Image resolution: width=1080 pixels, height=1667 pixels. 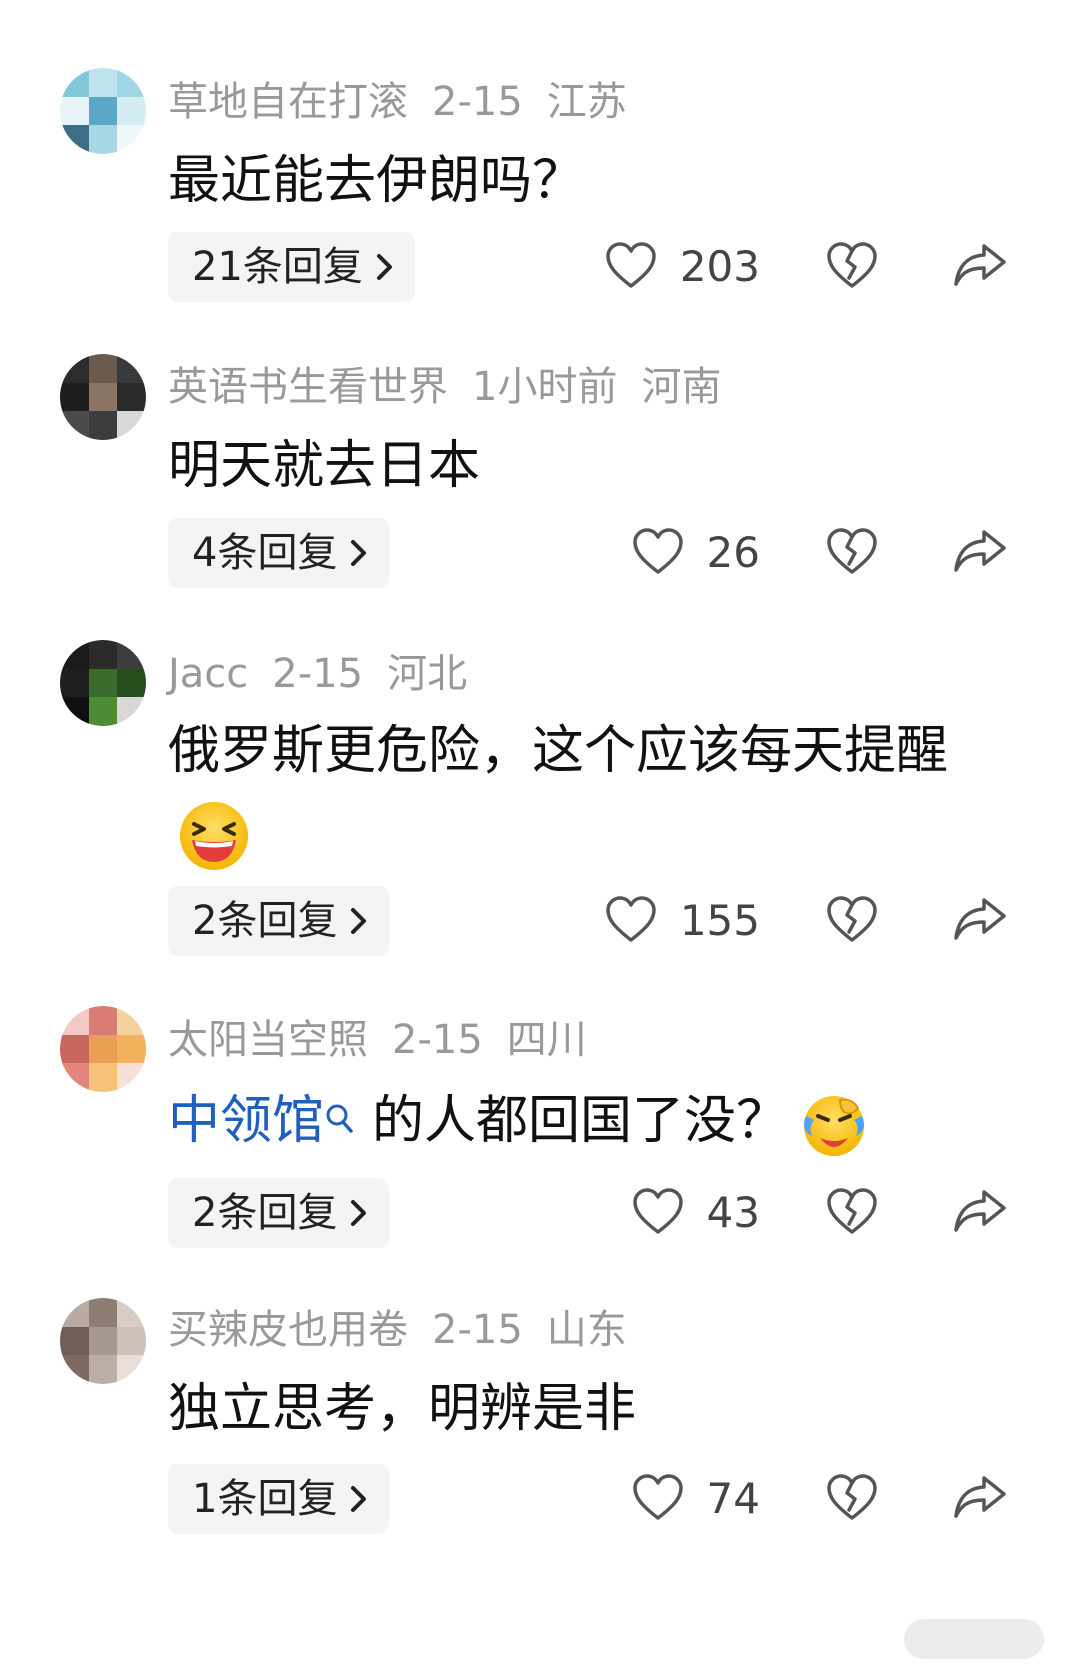 What do you see at coordinates (546, 1040) in the screenshot?
I see `comment-location: 四川` at bounding box center [546, 1040].